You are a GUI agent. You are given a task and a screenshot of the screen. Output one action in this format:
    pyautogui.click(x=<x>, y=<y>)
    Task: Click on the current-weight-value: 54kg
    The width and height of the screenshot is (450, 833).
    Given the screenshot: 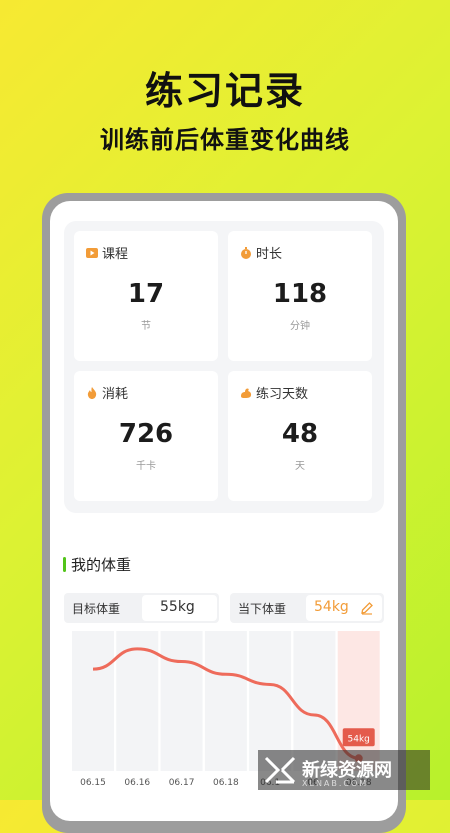 What is the action you would take?
    pyautogui.click(x=331, y=607)
    